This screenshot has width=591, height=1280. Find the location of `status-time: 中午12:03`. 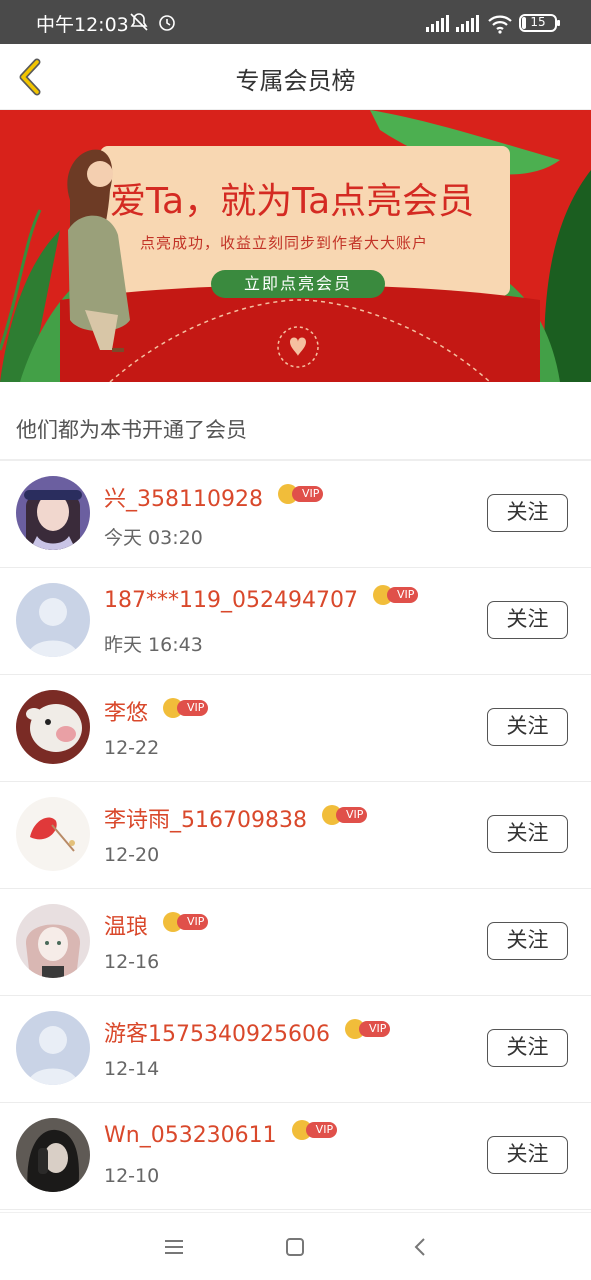

status-time: 中午12:03 is located at coordinates (82, 25).